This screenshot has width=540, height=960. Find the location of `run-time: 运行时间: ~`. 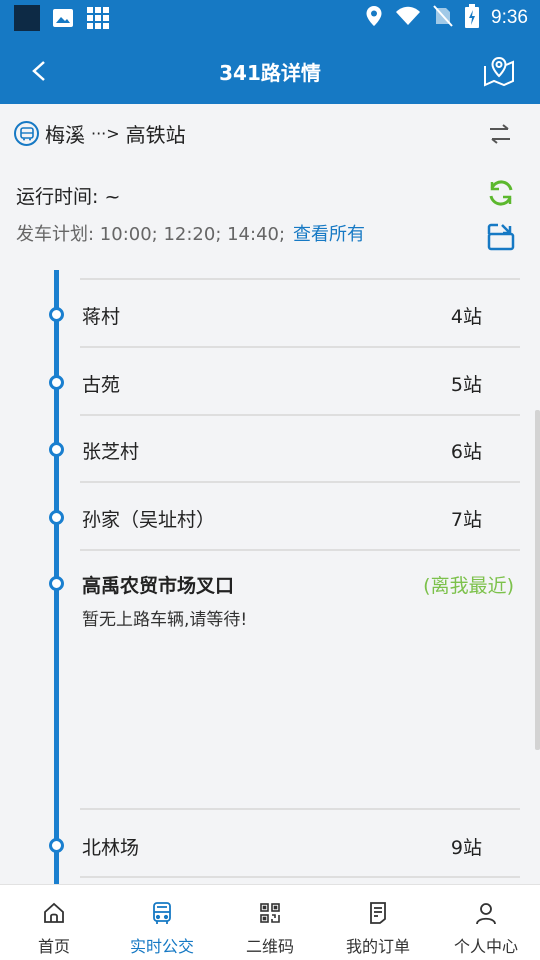

run-time: 运行时间: ~ is located at coordinates (68, 197).